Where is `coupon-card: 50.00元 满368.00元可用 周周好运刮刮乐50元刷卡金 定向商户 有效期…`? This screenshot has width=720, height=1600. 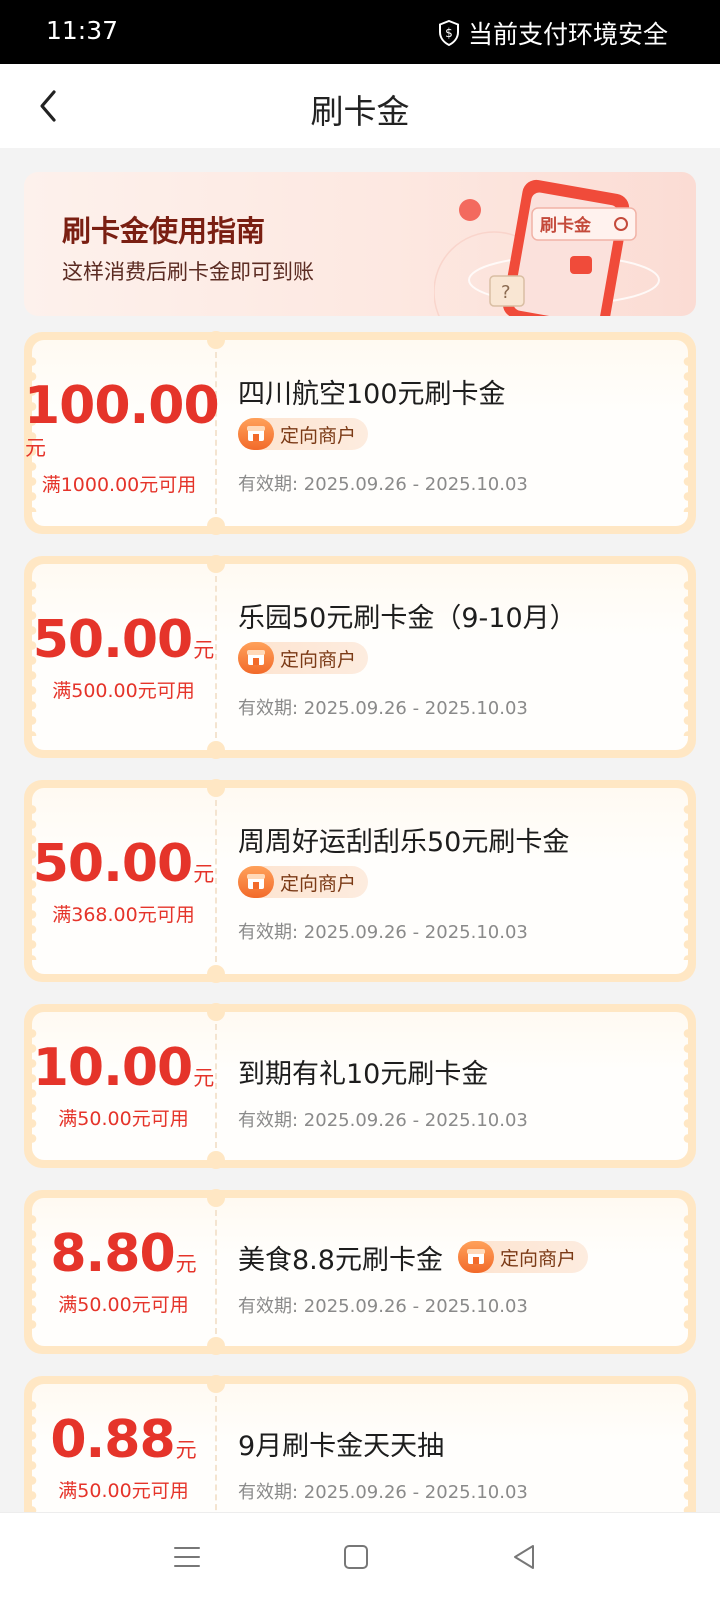 coupon-card: 50.00元 满368.00元可用 周周好运刮刮乐50元刷卡金 定向商户 有效期… is located at coordinates (360, 881).